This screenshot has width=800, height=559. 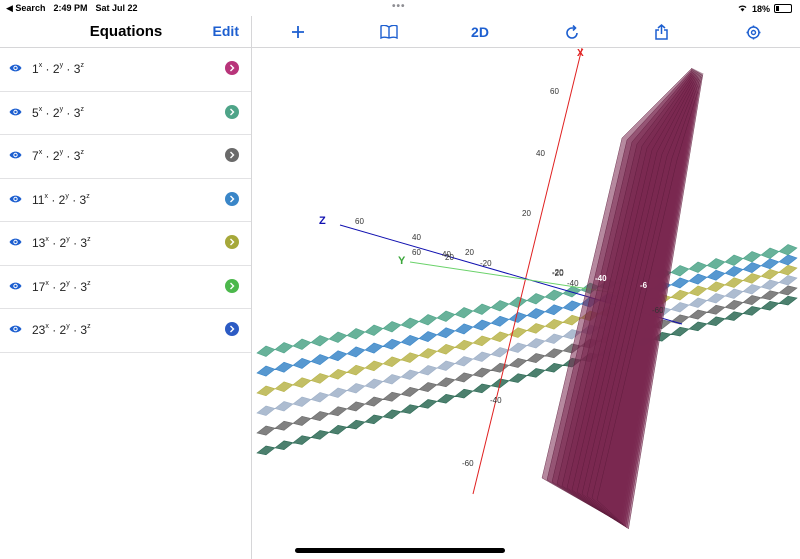 What do you see at coordinates (661, 32) in the screenshot?
I see `share-icon` at bounding box center [661, 32].